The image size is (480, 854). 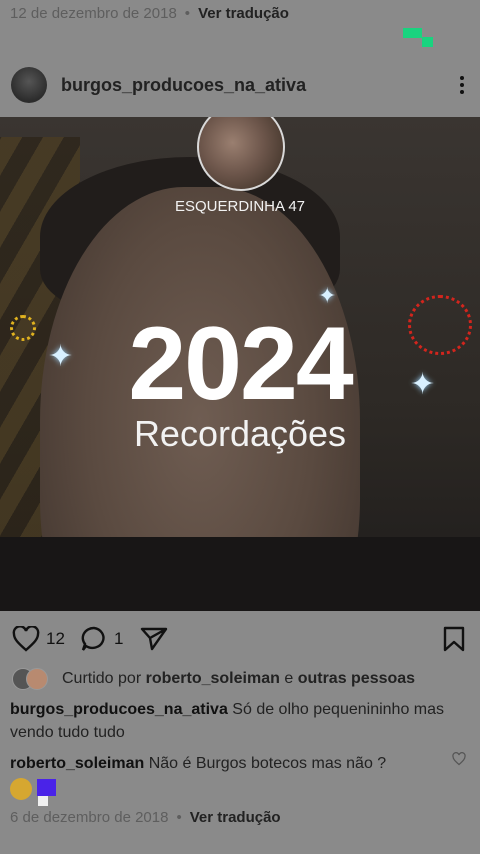 I want to click on like-action: 12, so click(x=38, y=639).